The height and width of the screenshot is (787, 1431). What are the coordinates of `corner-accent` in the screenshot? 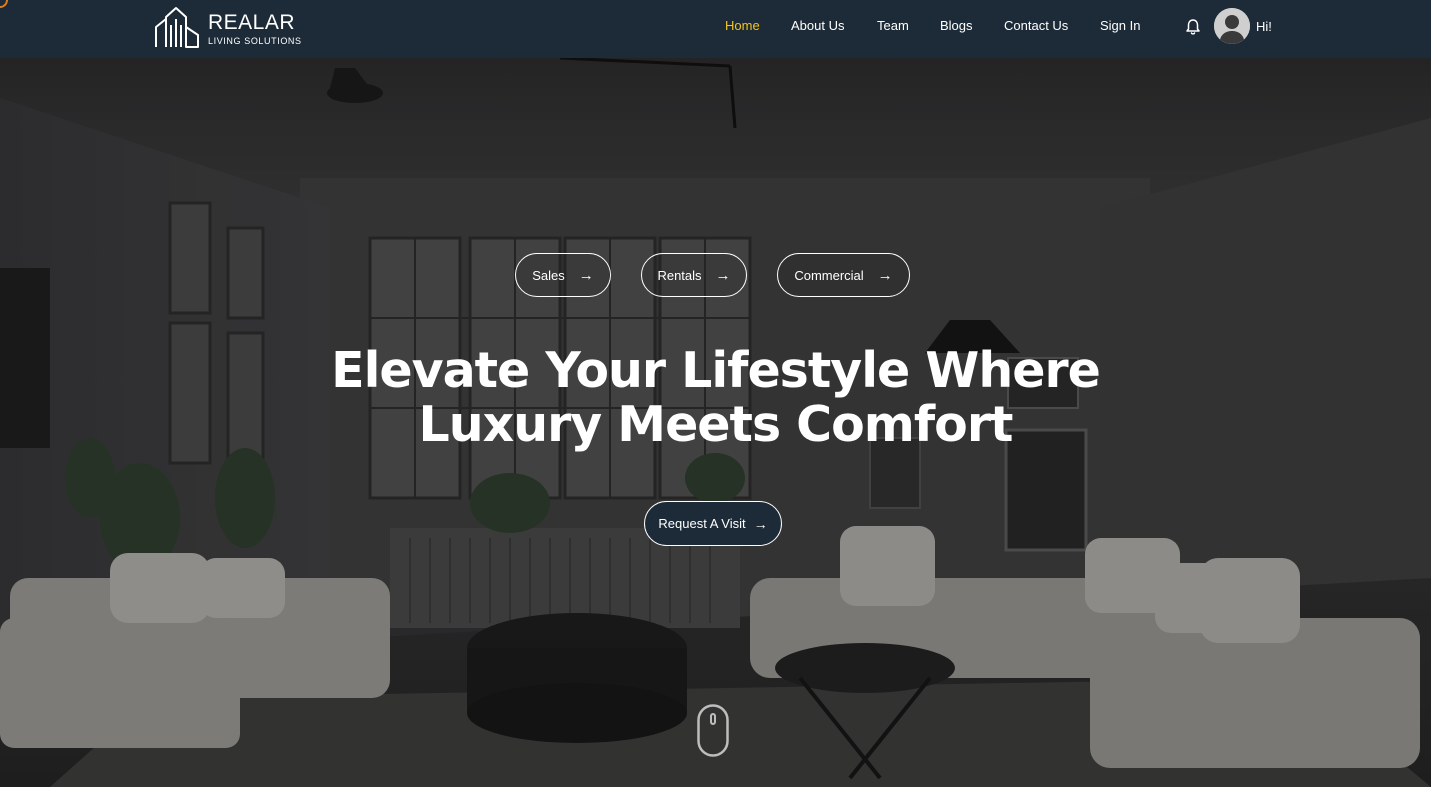 It's located at (4, 4).